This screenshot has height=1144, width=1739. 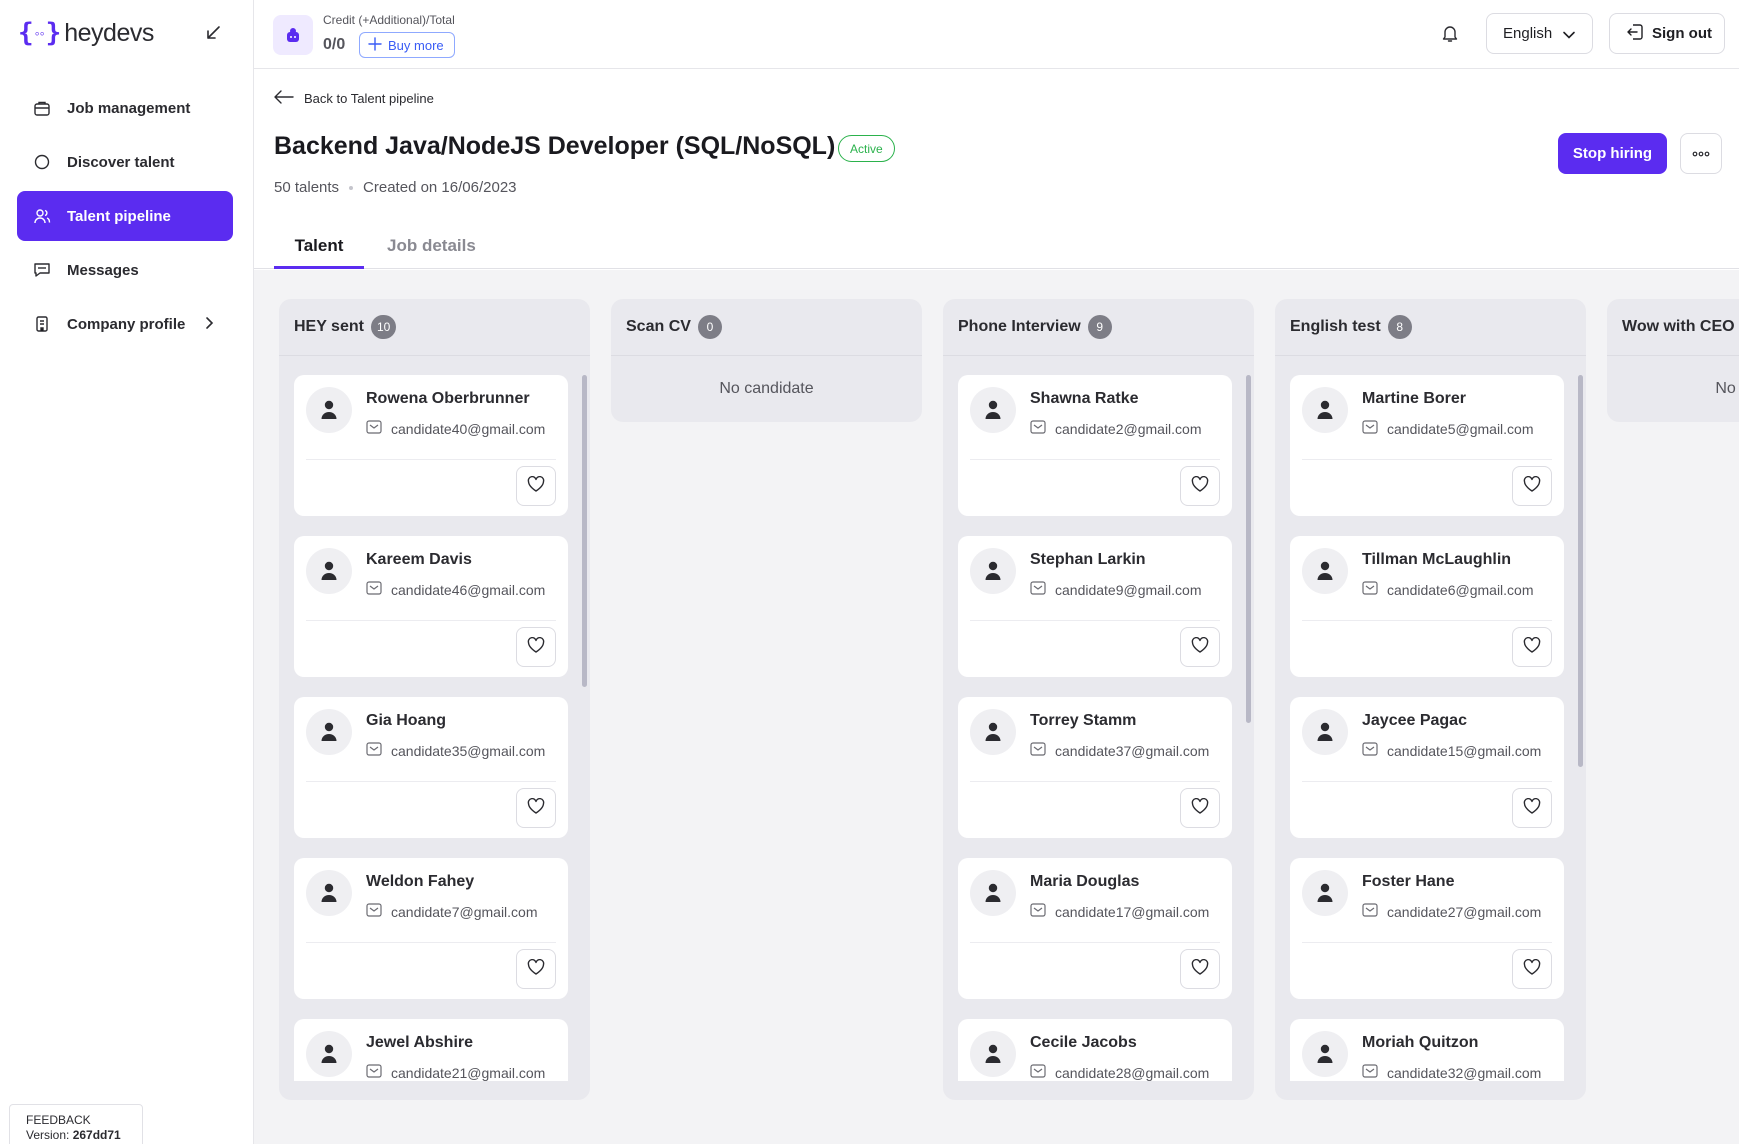 I want to click on stop-hiring-button: Stop hiring, so click(x=1612, y=153).